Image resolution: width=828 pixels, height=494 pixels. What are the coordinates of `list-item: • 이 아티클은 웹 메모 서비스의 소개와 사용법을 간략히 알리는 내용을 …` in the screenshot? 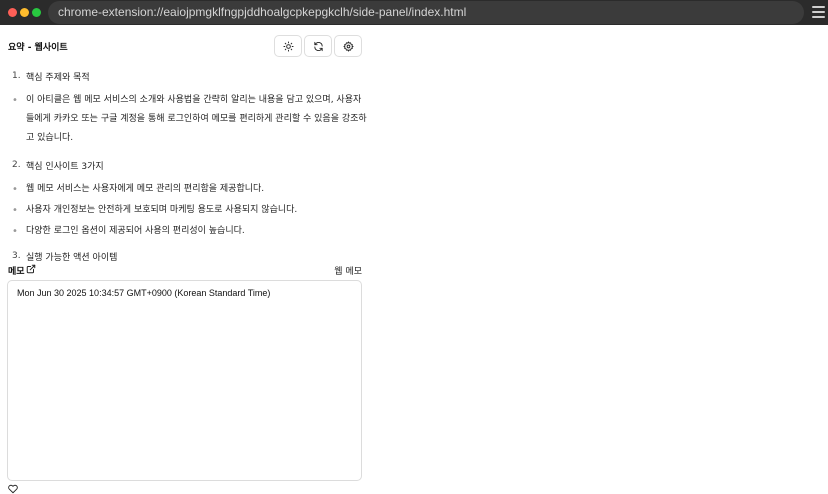 It's located at (189, 119).